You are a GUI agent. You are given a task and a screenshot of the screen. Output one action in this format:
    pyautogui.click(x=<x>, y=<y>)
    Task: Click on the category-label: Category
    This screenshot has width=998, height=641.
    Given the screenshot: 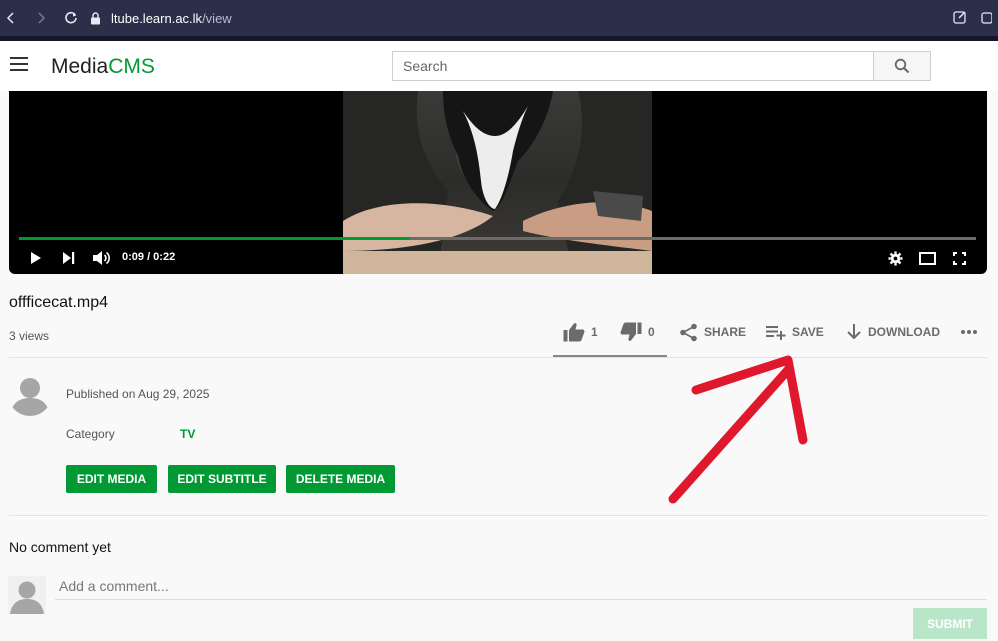 What is the action you would take?
    pyautogui.click(x=90, y=434)
    